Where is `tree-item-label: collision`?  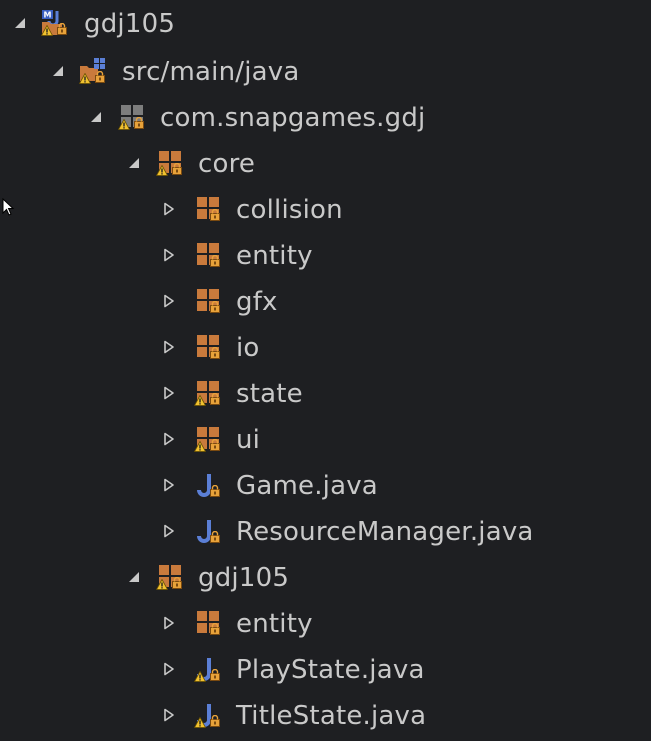
tree-item-label: collision is located at coordinates (289, 210).